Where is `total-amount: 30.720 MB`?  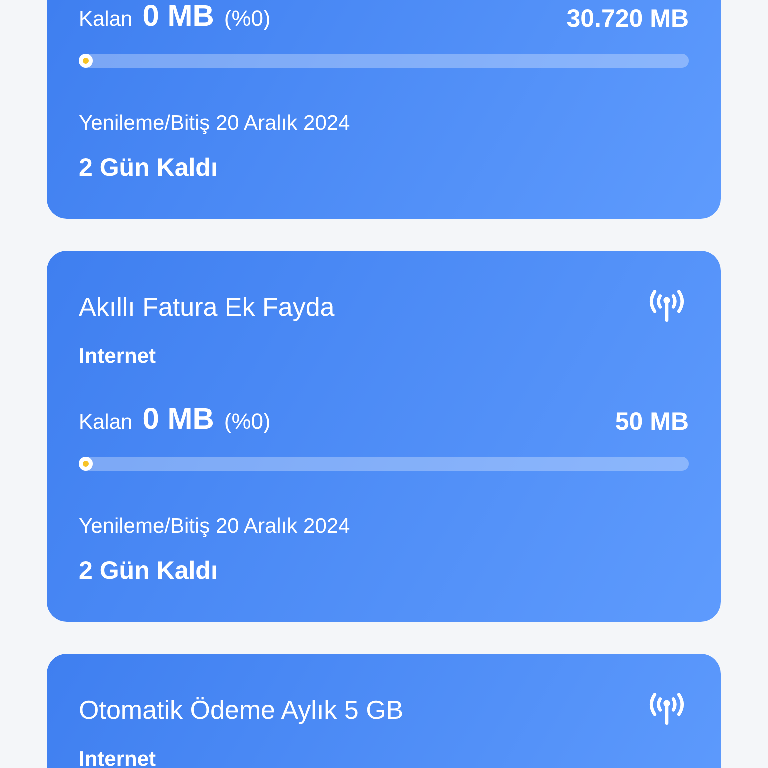 total-amount: 30.720 MB is located at coordinates (627, 19).